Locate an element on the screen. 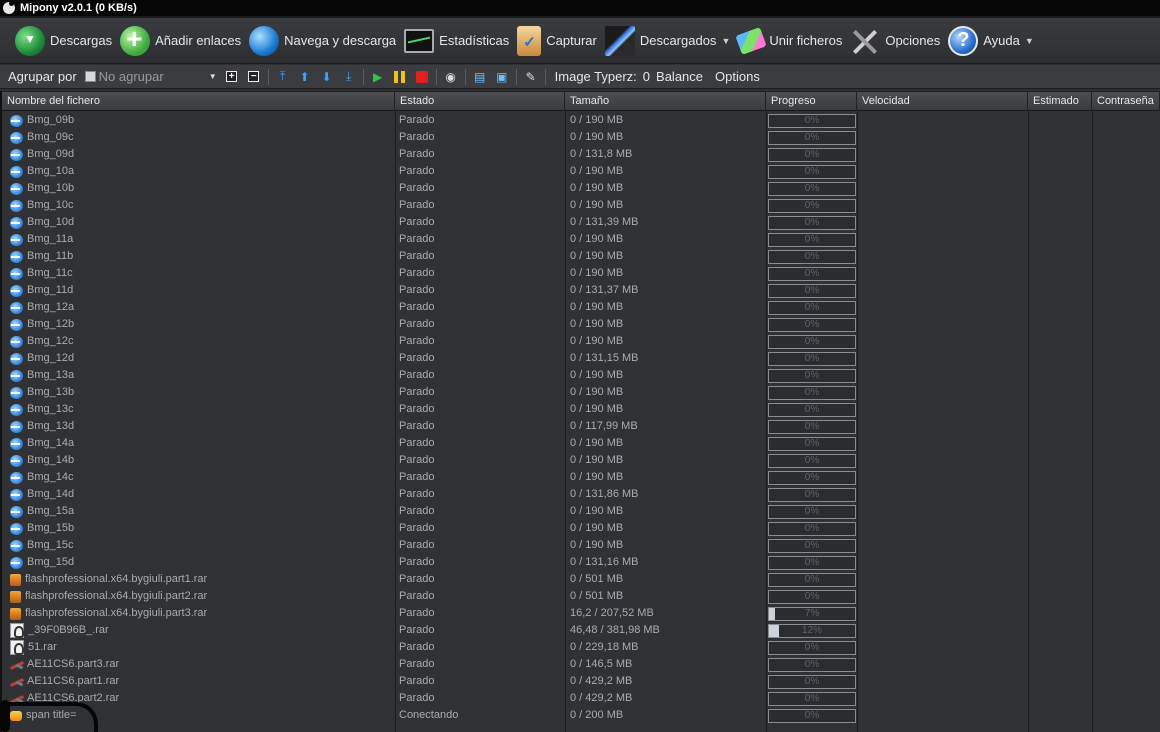  table-row: AE11CS6.part1.rar Parado 0 / 429,2 MB 0% is located at coordinates (581, 681).